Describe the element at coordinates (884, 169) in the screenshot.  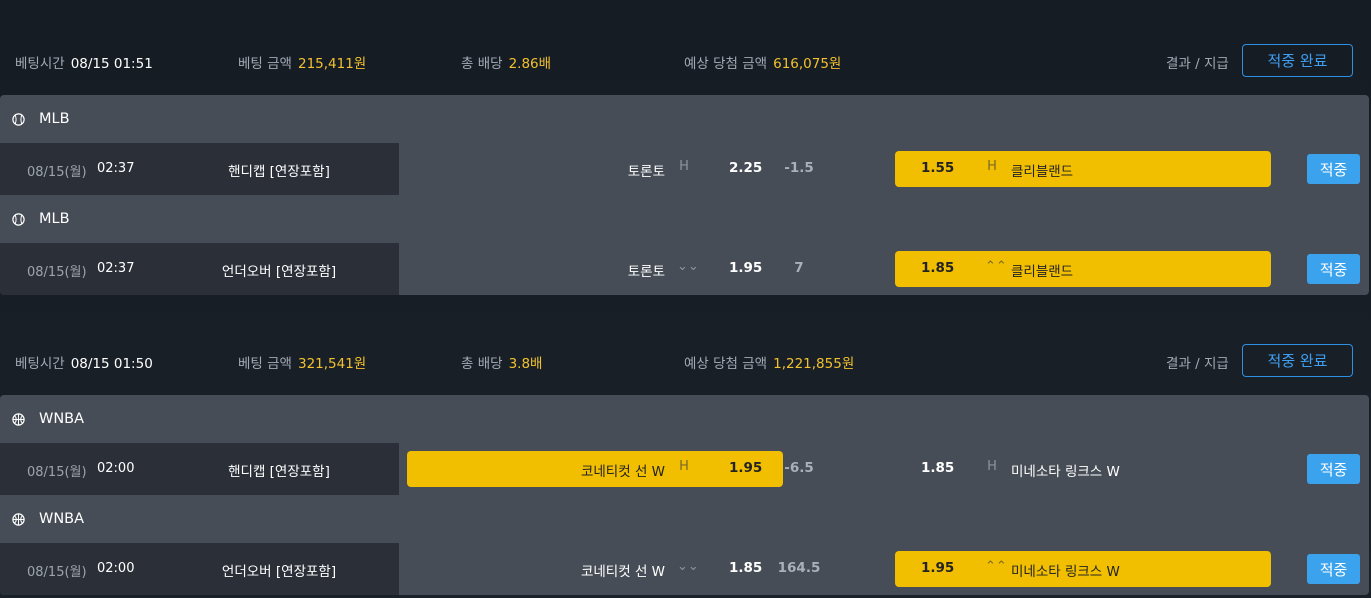
I see `odds-panel: 토론토 H 2.25 -1.5 1.55 H 클리블랜드 적중` at that location.